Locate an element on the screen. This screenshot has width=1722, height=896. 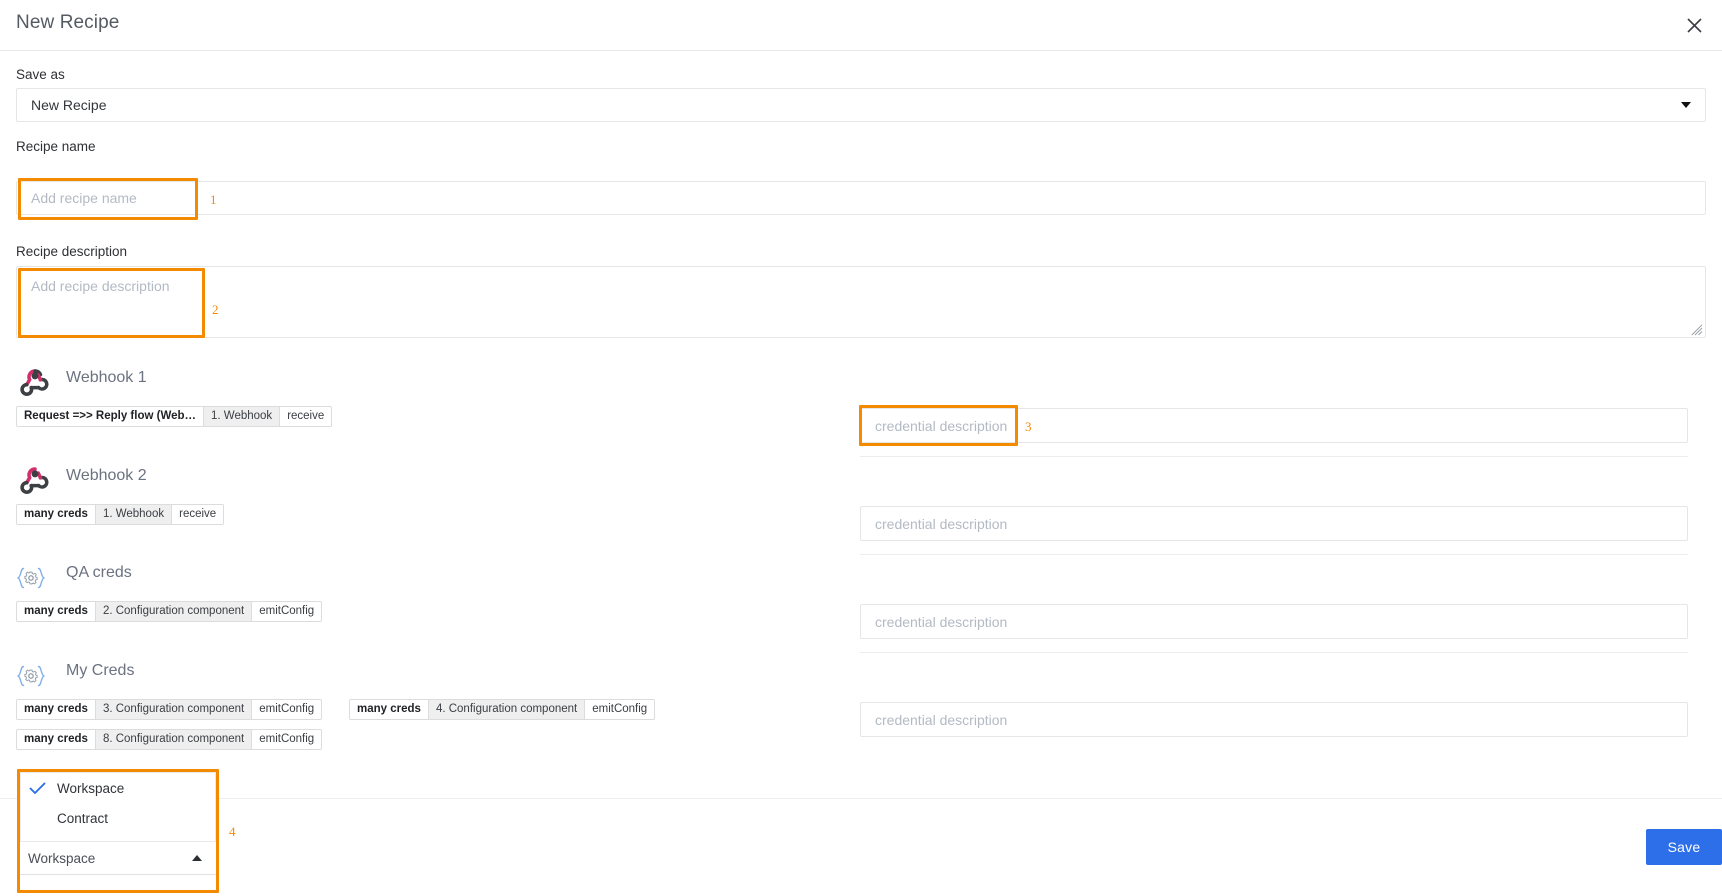
recipe-description-placeholder: Add recipe description is located at coordinates (100, 286).